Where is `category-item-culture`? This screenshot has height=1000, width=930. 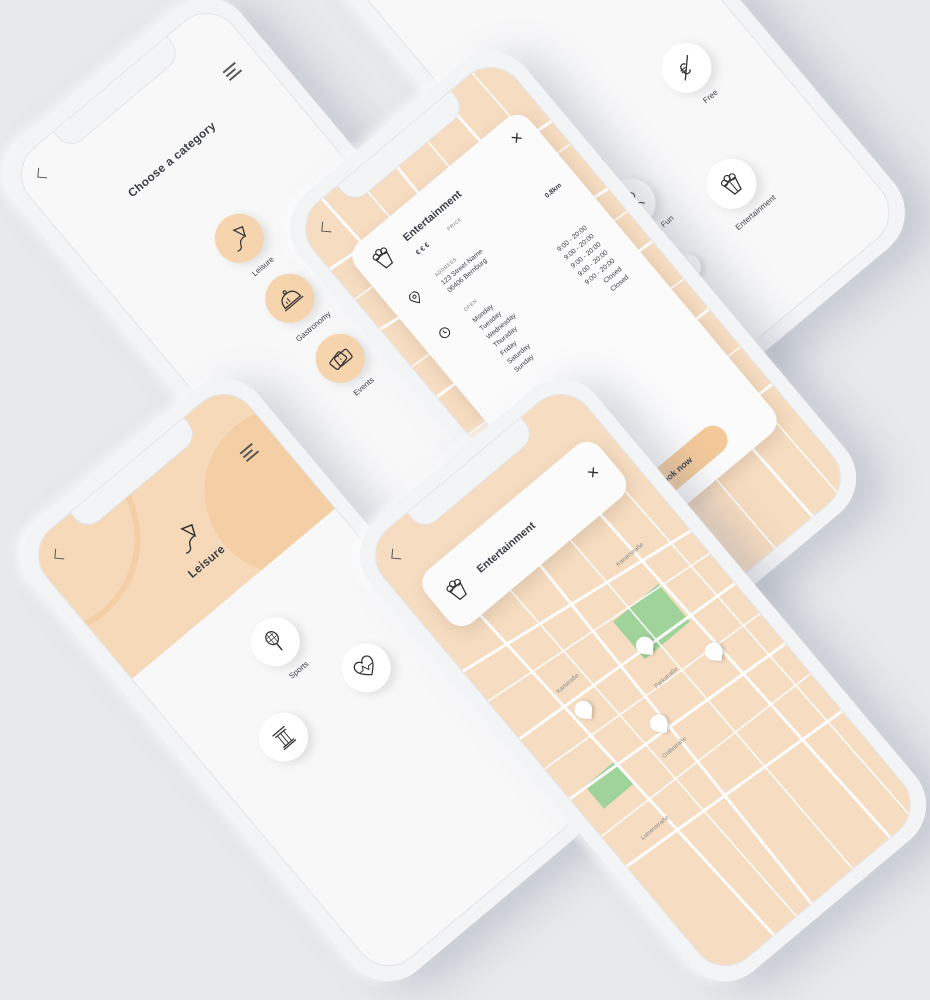 category-item-culture is located at coordinates (286, 740).